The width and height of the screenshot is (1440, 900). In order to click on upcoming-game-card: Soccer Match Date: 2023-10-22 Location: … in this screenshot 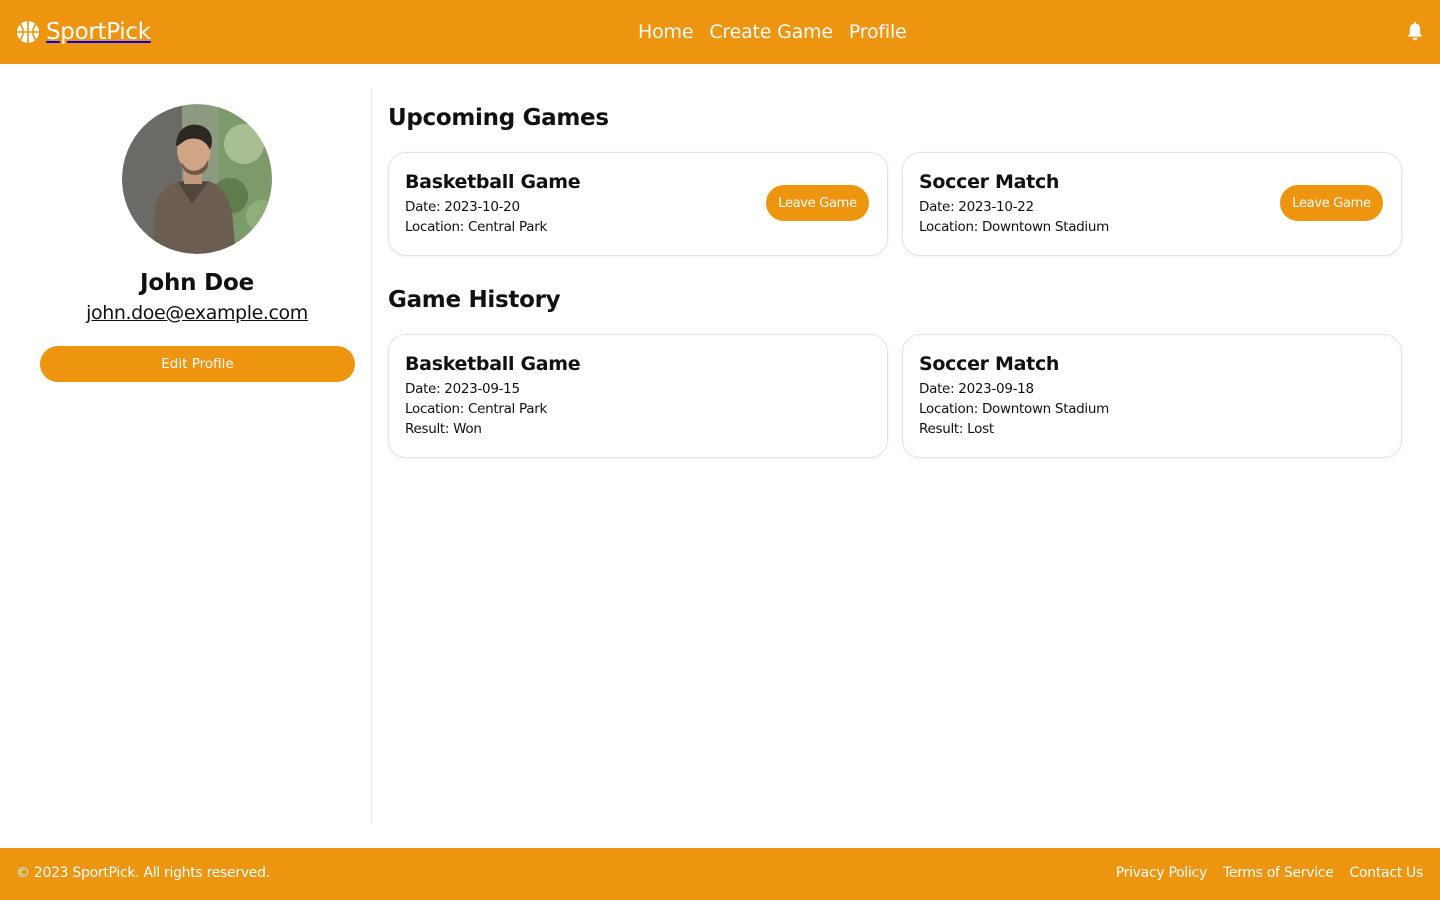, I will do `click(1152, 204)`.